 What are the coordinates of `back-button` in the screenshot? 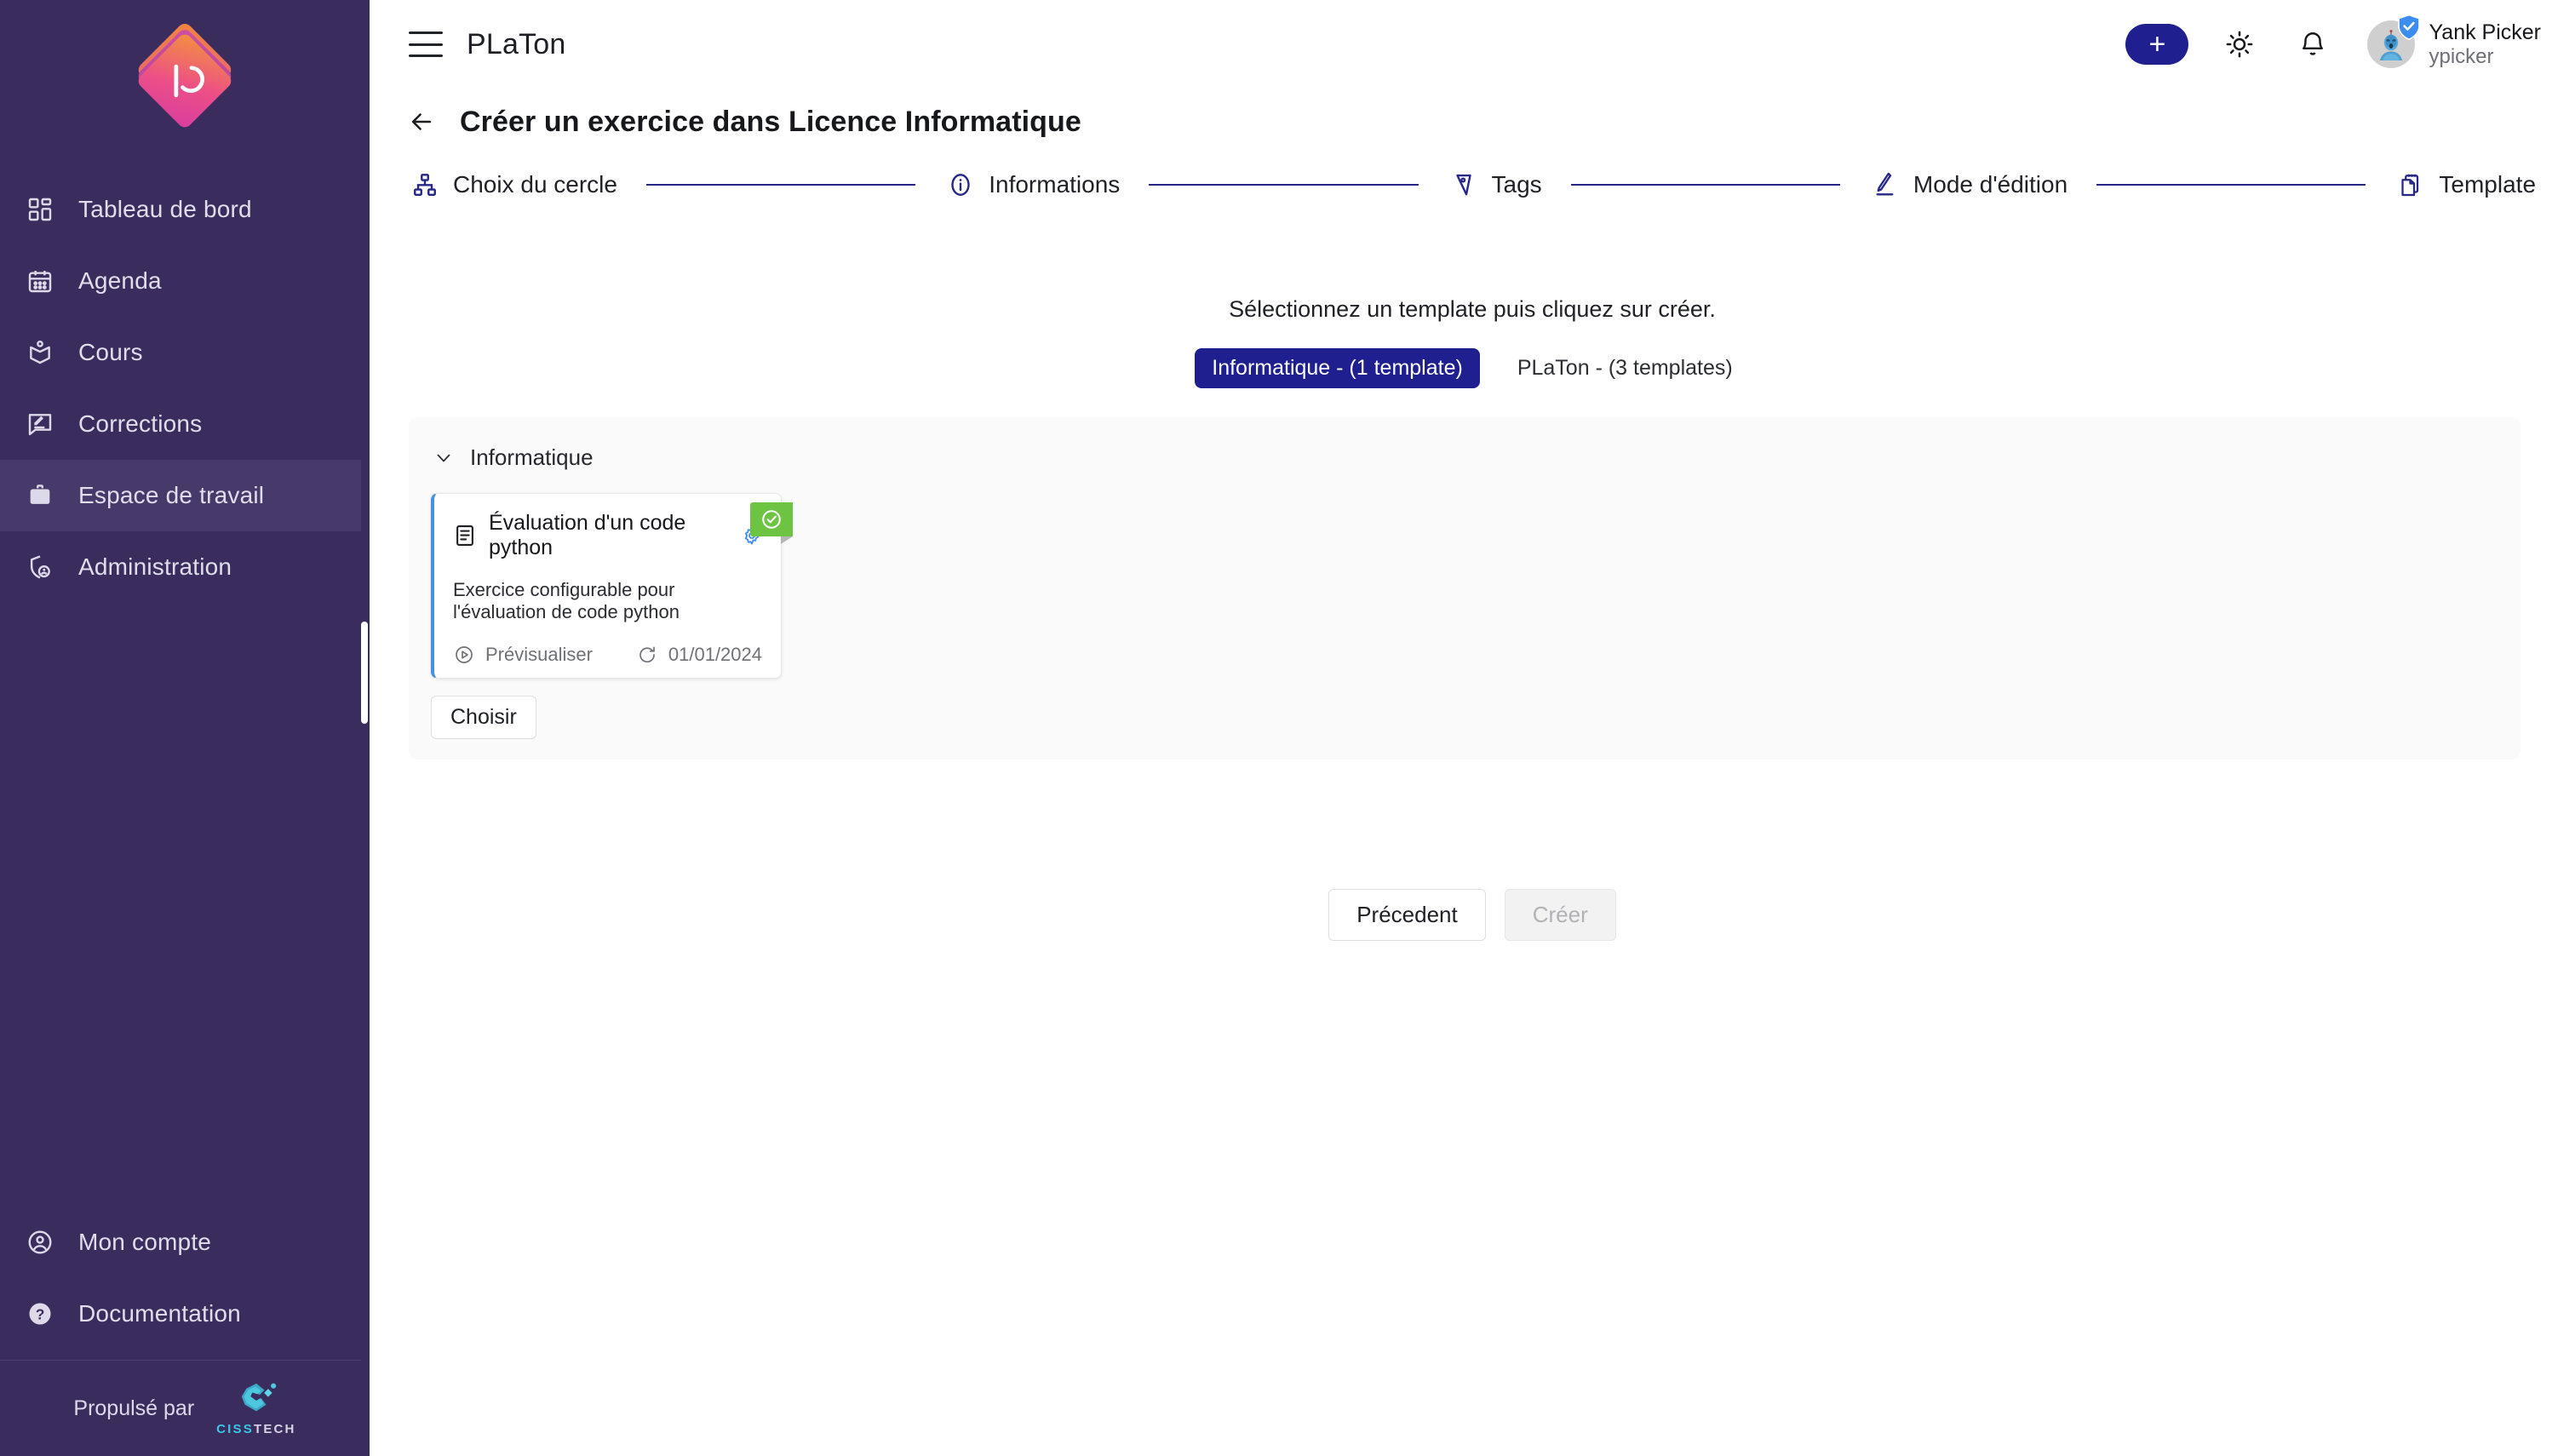 It's located at (421, 122).